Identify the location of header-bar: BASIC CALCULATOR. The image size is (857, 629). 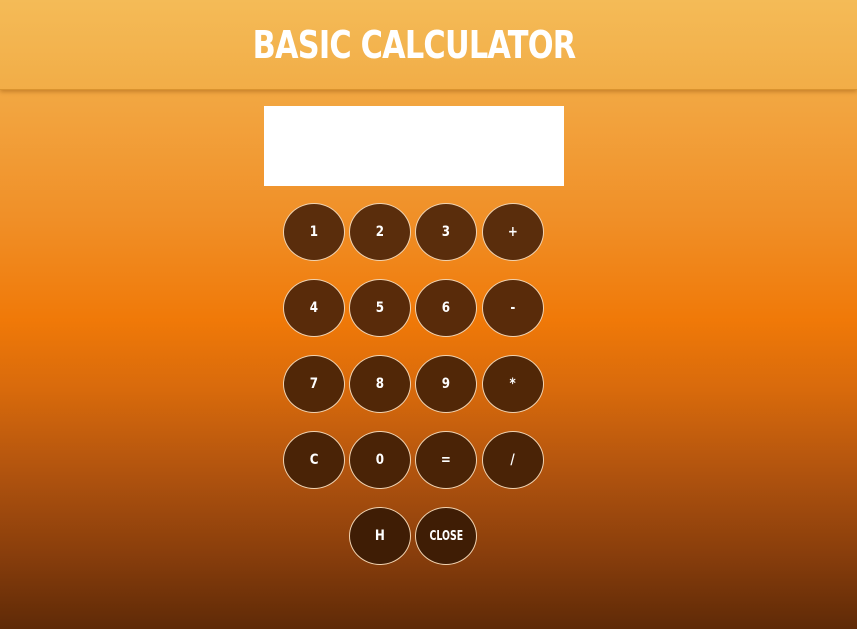
(428, 45).